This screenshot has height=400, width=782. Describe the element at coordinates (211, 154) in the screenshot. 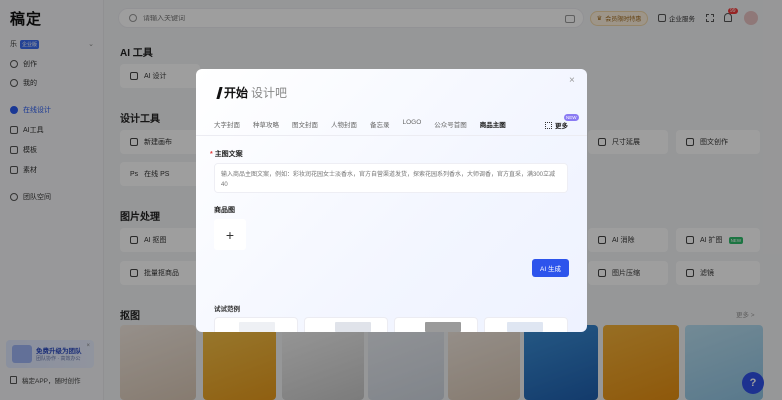

I see `required-mark: *` at that location.